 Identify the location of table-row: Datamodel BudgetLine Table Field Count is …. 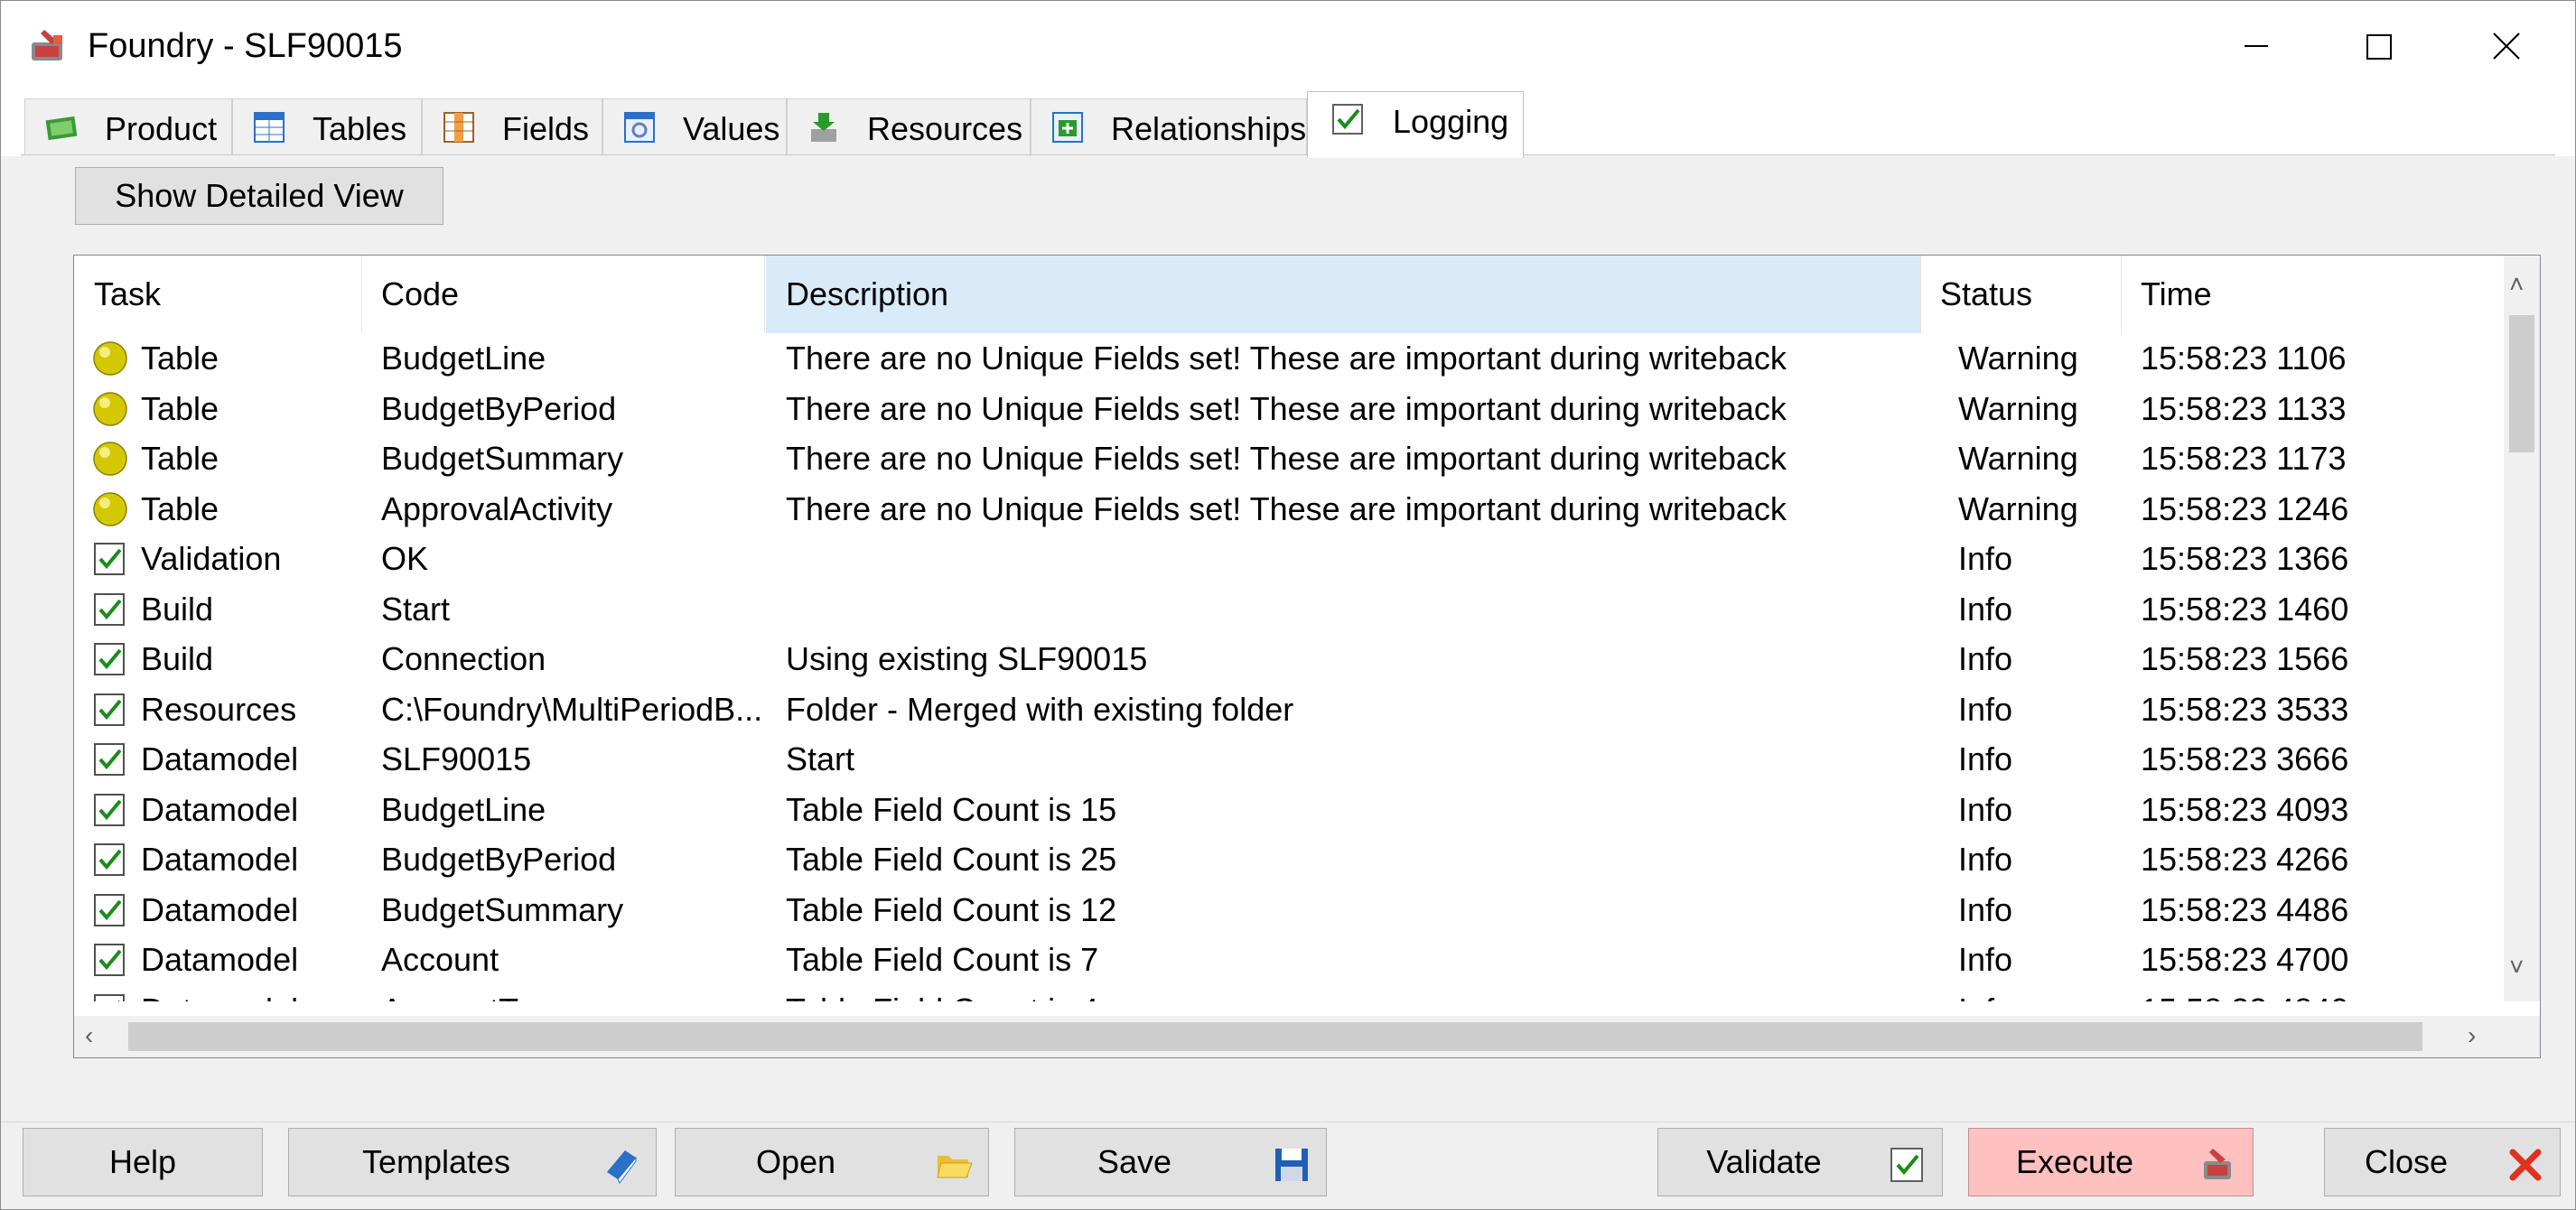
(1289, 810).